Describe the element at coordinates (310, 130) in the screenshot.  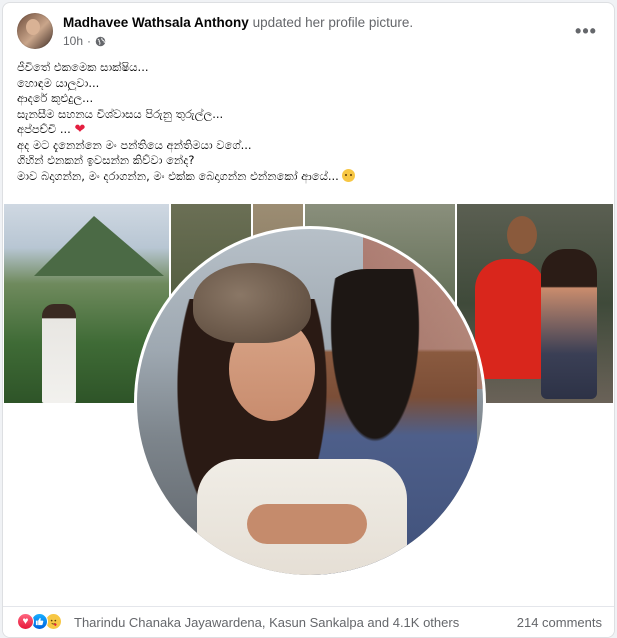
I see `post-text-line-with-heart: අප්පච්චි ... ❤` at that location.